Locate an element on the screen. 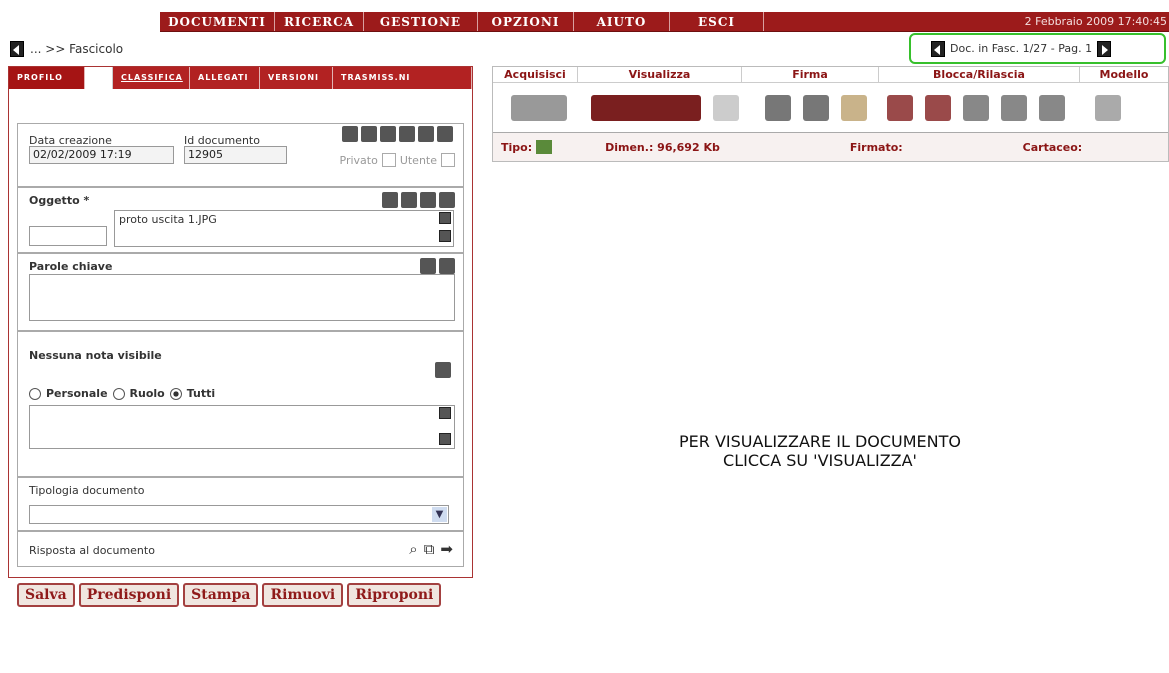 The image size is (1169, 673). riproponi-button: Riproponi is located at coordinates (394, 595).